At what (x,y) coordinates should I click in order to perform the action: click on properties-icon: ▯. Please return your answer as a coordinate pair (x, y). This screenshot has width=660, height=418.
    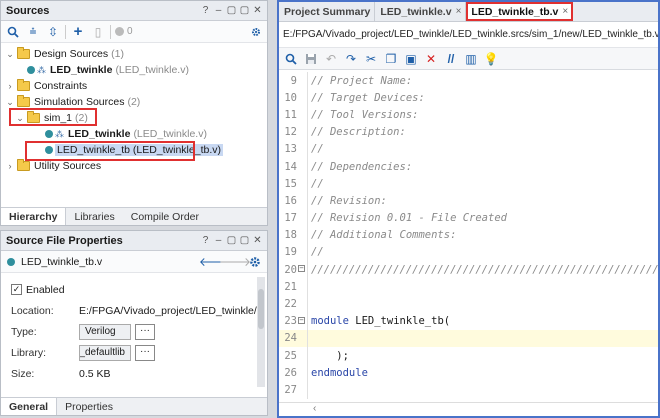
    Looking at the image, I should click on (98, 32).